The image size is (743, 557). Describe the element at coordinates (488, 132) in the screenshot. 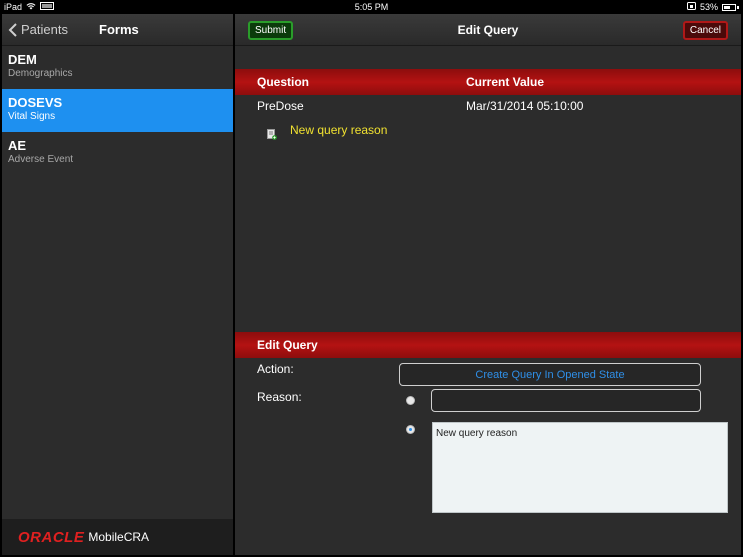

I see `query-reason-row: New query reason` at that location.